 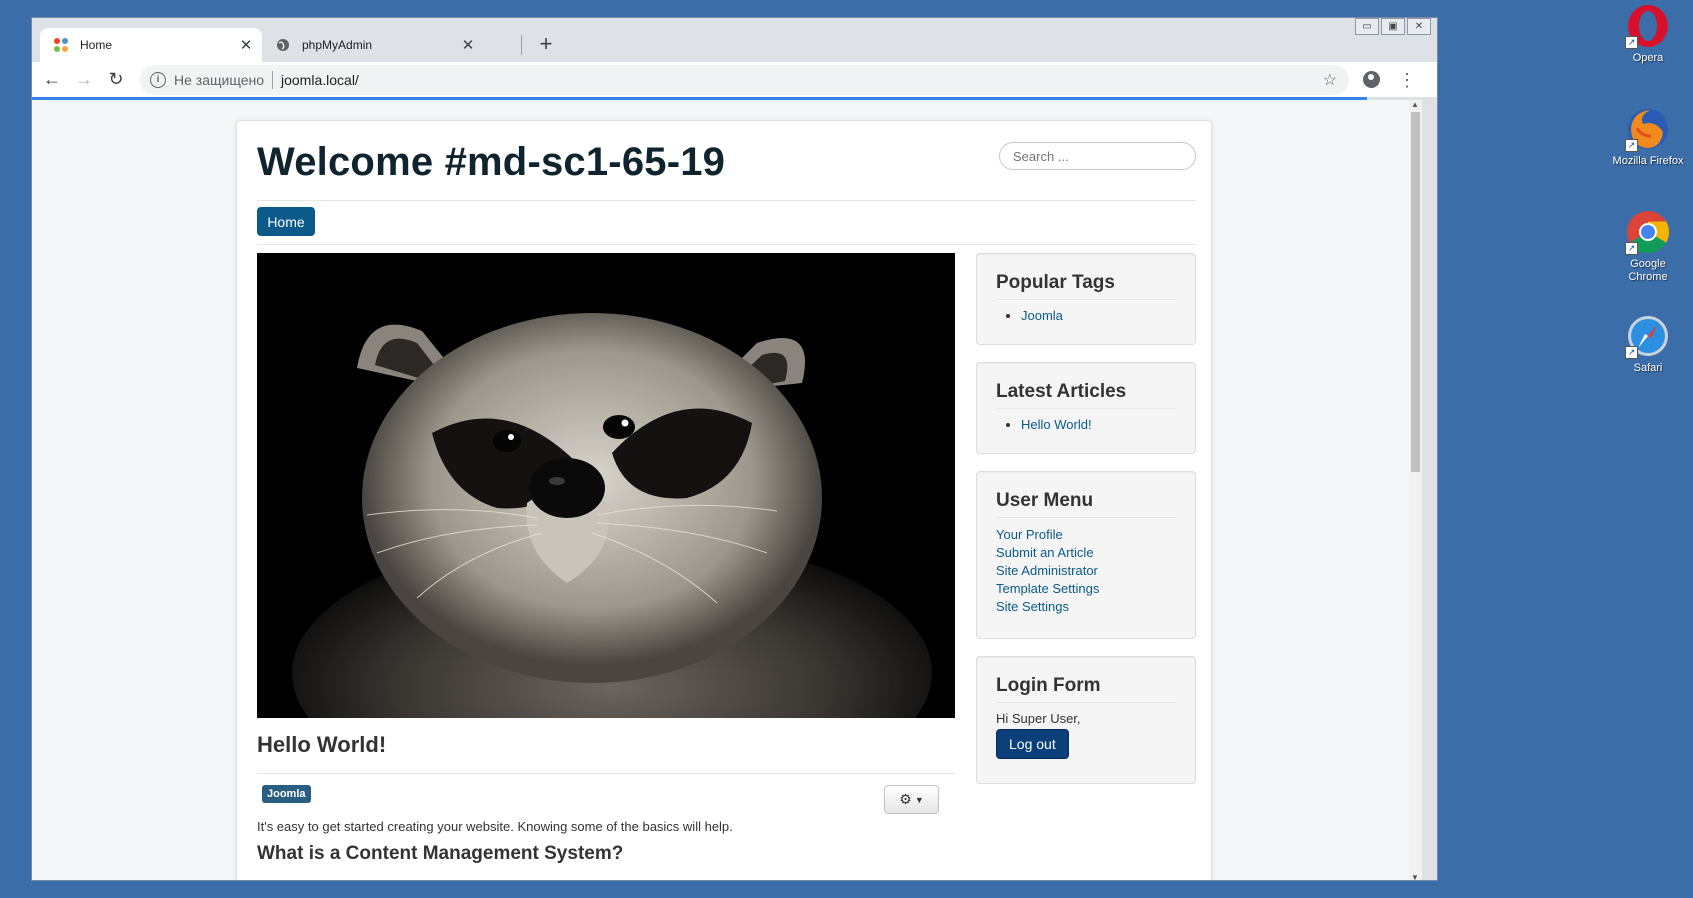 I want to click on scroll-up-icon: ▲, so click(x=1415, y=104).